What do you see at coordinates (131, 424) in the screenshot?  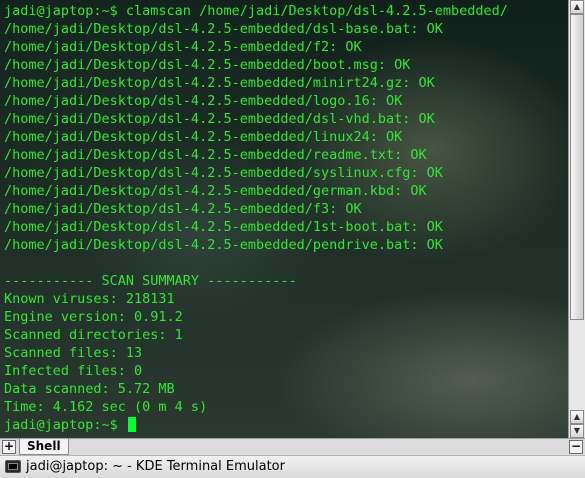 I see `text-cursor` at bounding box center [131, 424].